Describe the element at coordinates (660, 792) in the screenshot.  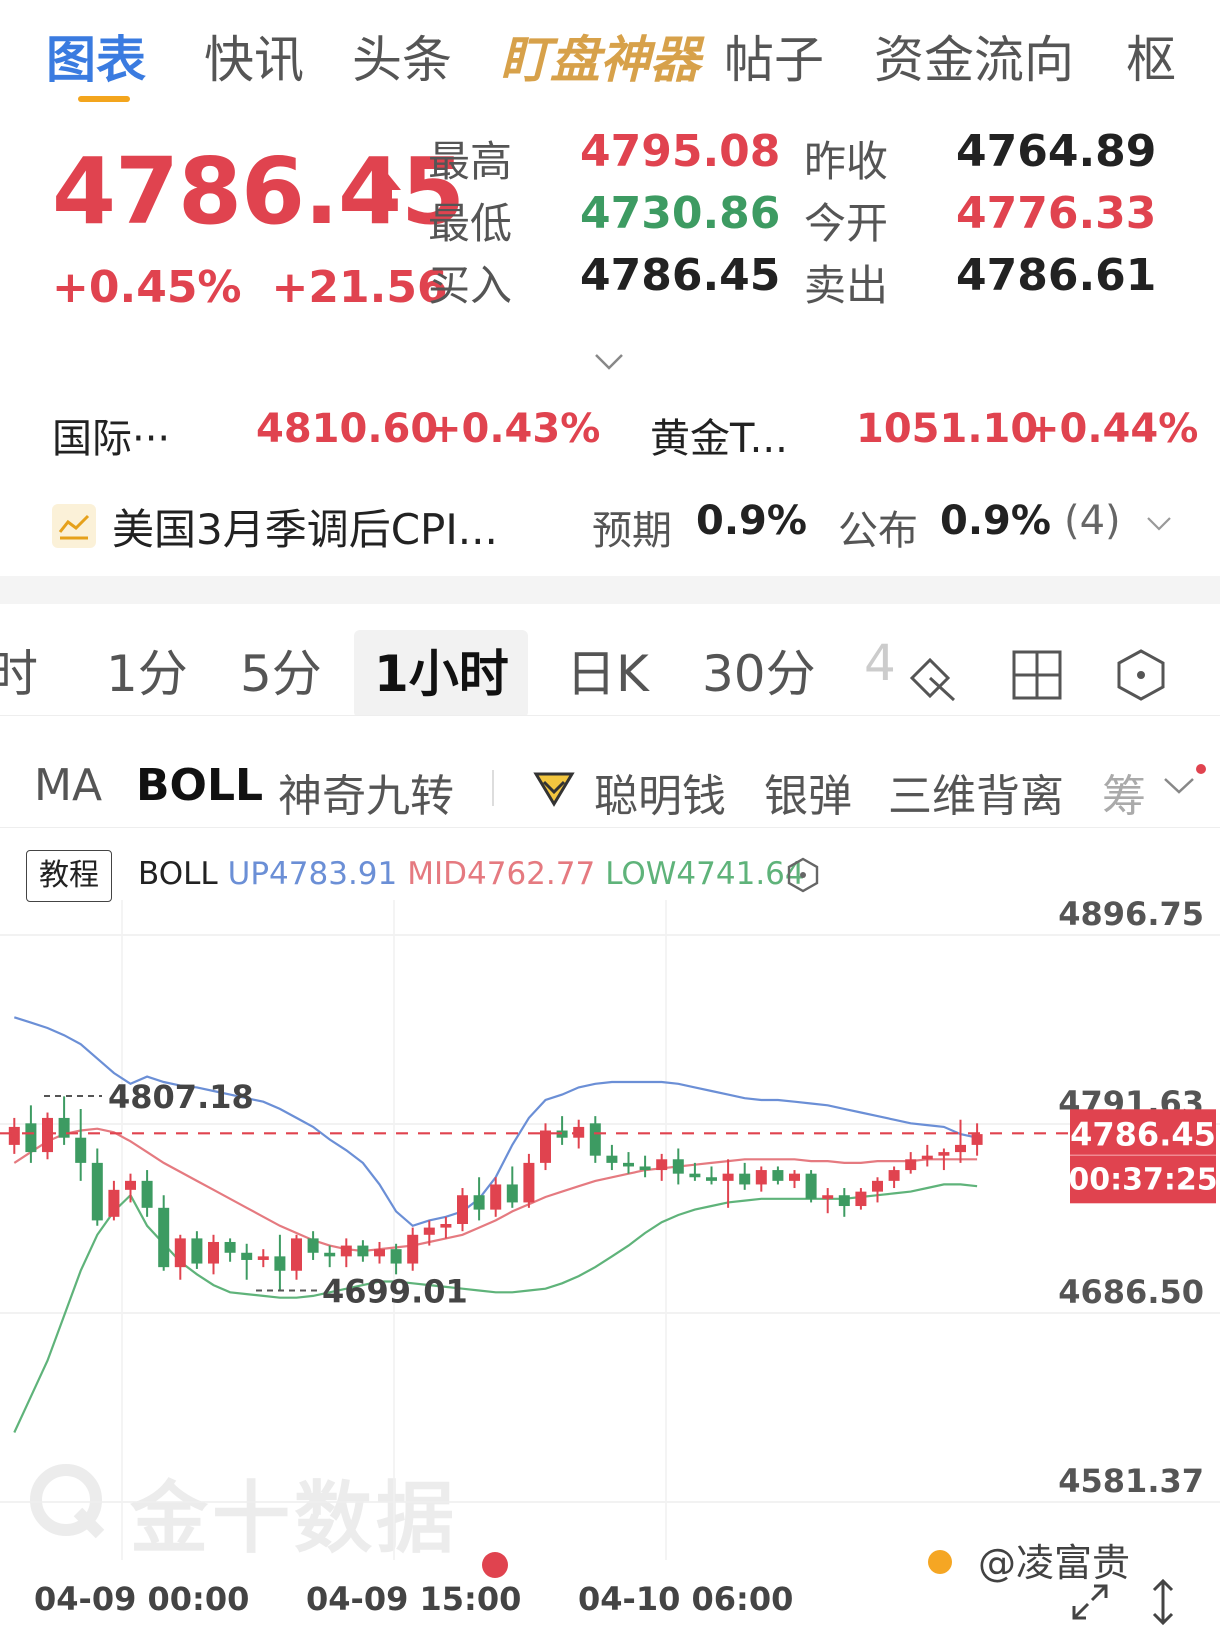
I see `indicator-smart-money: 聪明钱` at that location.